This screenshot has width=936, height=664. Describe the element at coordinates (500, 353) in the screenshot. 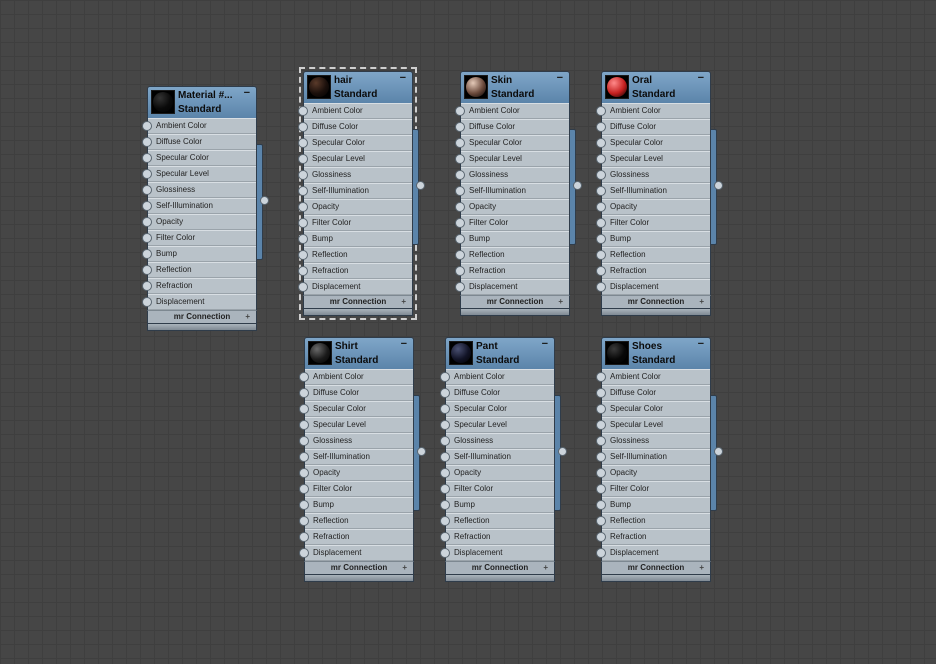

I see `node-header: Pant Standard −` at that location.